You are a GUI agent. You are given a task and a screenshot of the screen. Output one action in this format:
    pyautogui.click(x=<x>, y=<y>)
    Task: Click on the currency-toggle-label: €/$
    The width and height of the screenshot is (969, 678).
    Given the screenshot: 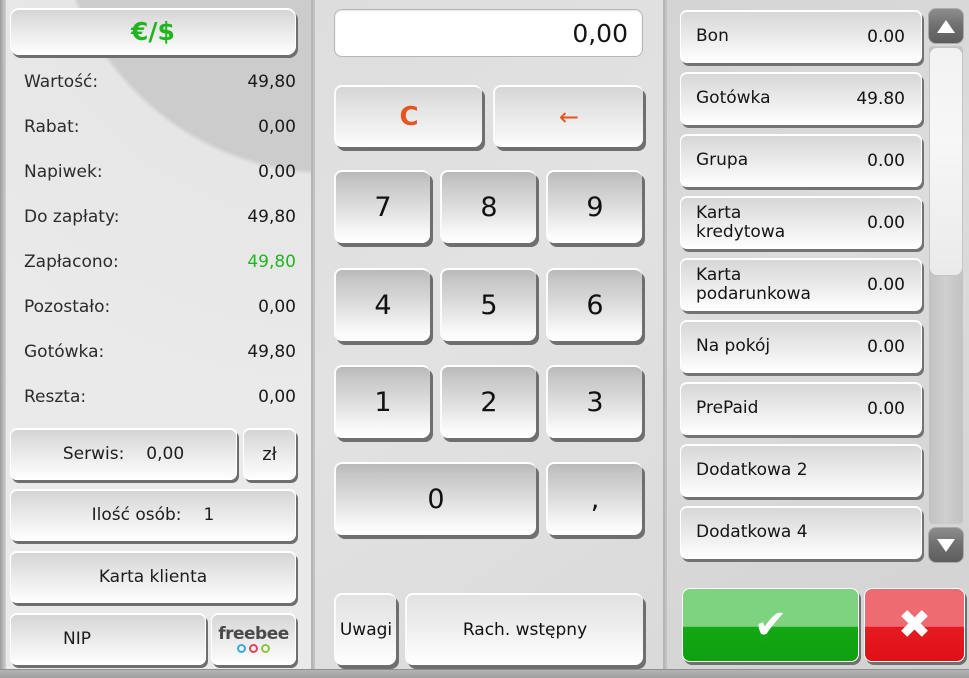 What is the action you would take?
    pyautogui.click(x=153, y=31)
    